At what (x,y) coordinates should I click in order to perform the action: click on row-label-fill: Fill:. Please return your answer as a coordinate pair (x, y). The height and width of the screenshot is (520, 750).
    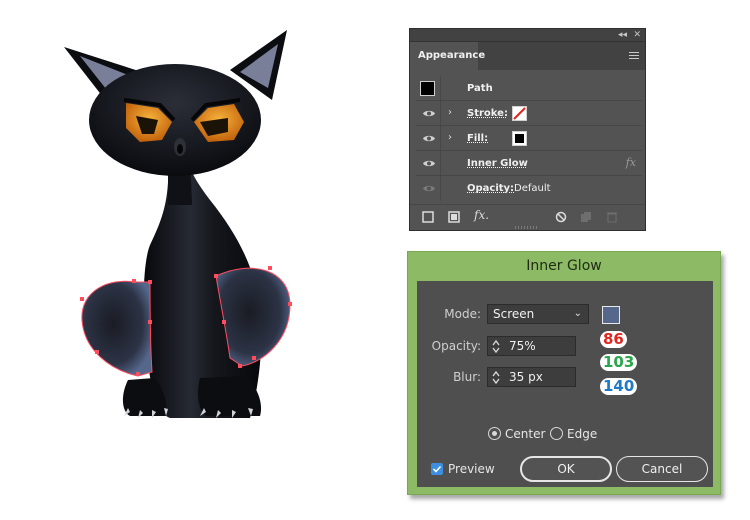
    Looking at the image, I should click on (477, 138).